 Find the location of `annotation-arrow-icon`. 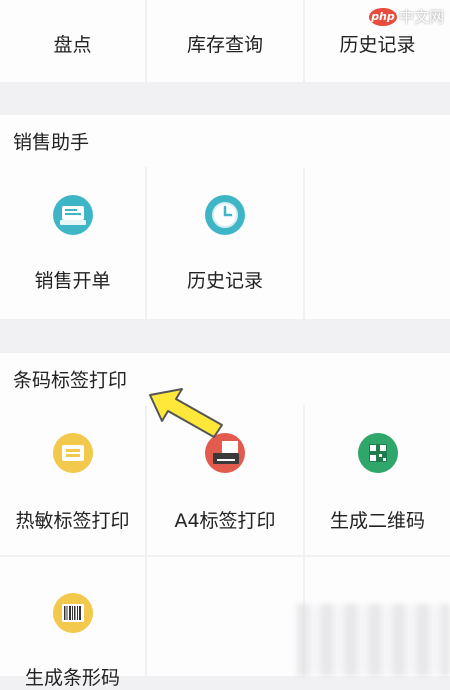

annotation-arrow-icon is located at coordinates (186, 413).